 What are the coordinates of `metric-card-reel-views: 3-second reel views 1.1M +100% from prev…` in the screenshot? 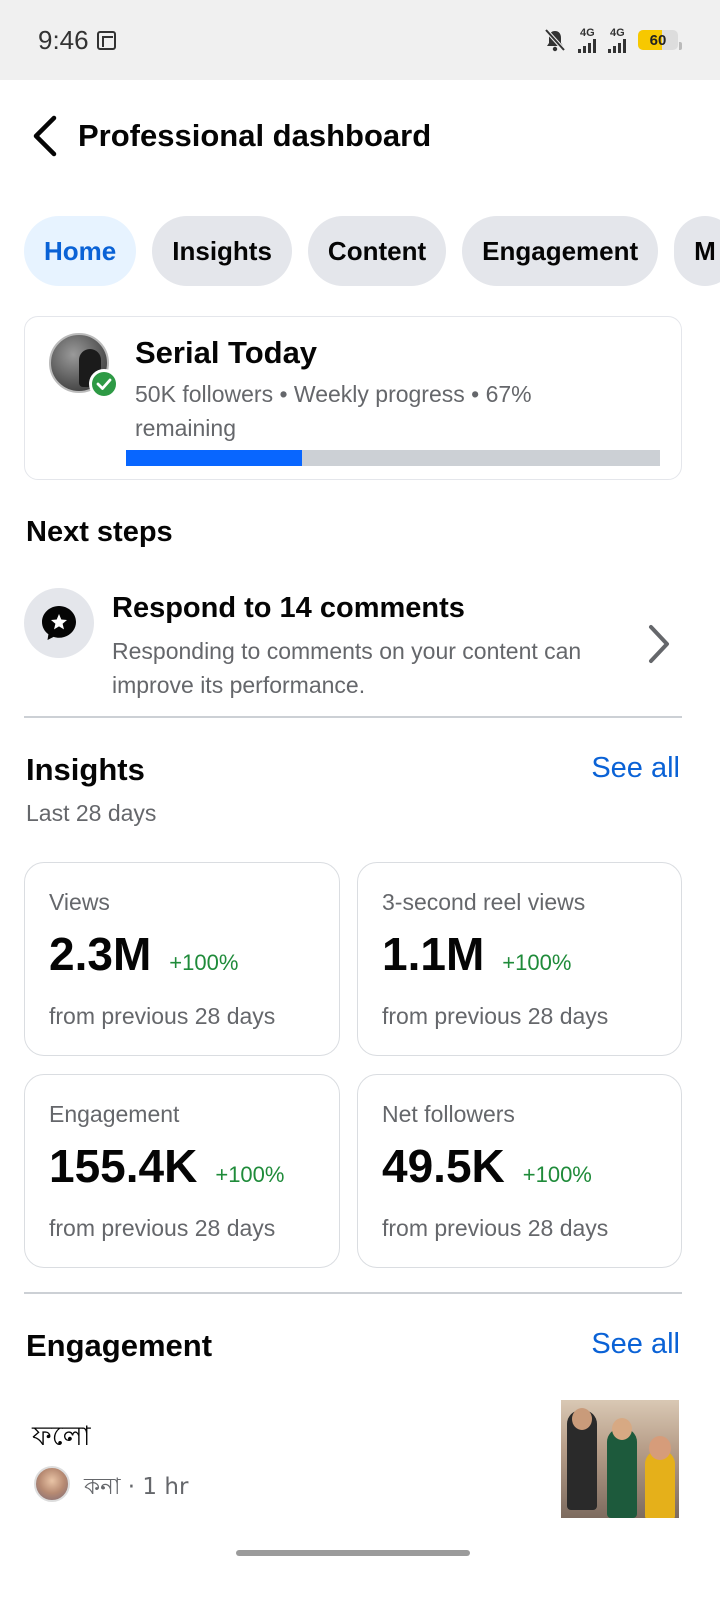 It's located at (519, 959).